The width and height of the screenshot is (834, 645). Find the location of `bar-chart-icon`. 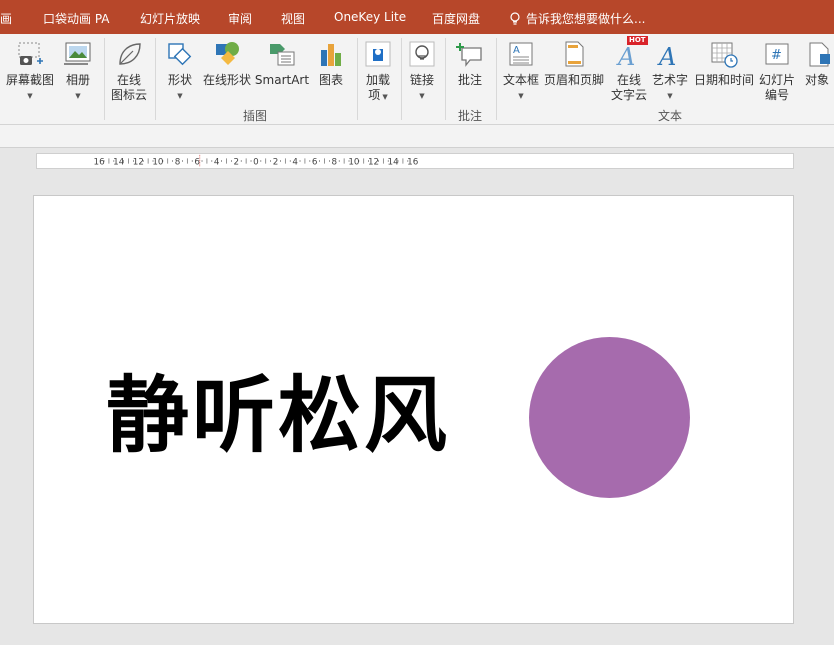

bar-chart-icon is located at coordinates (331, 55).